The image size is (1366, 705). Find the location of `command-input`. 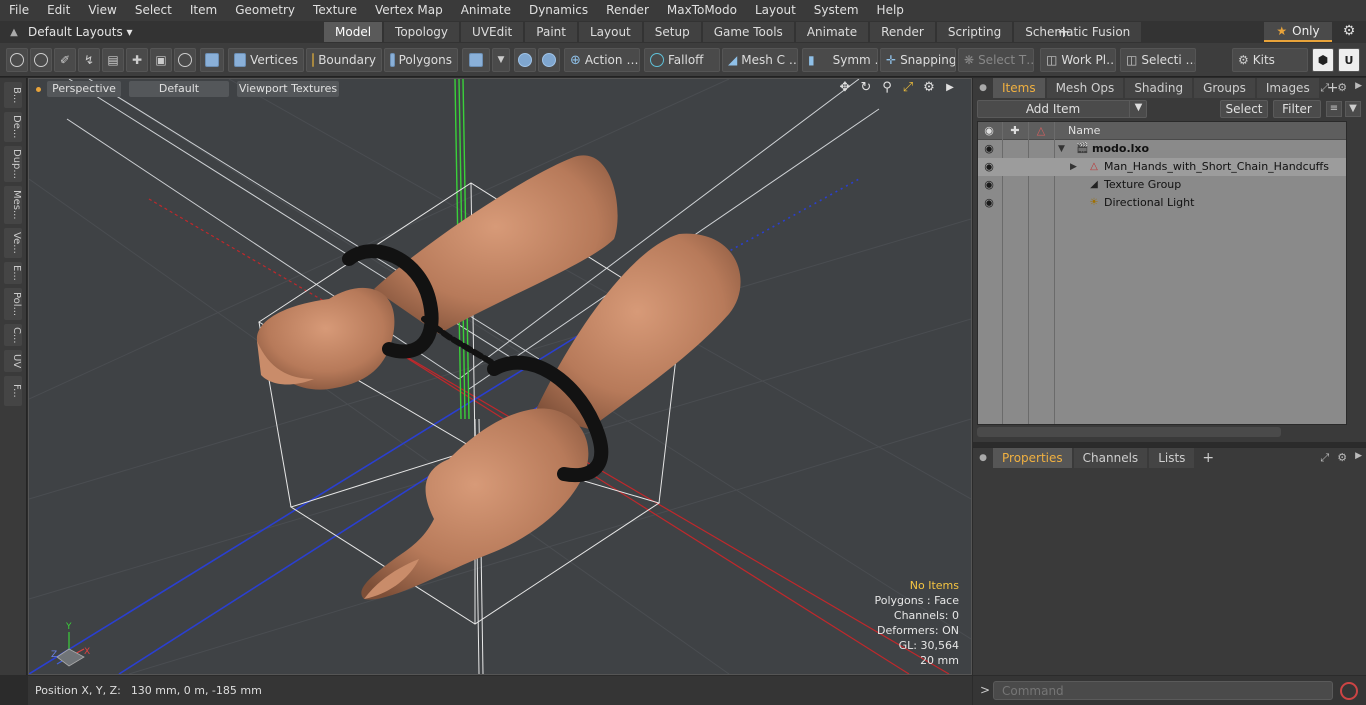

command-input is located at coordinates (1163, 690).